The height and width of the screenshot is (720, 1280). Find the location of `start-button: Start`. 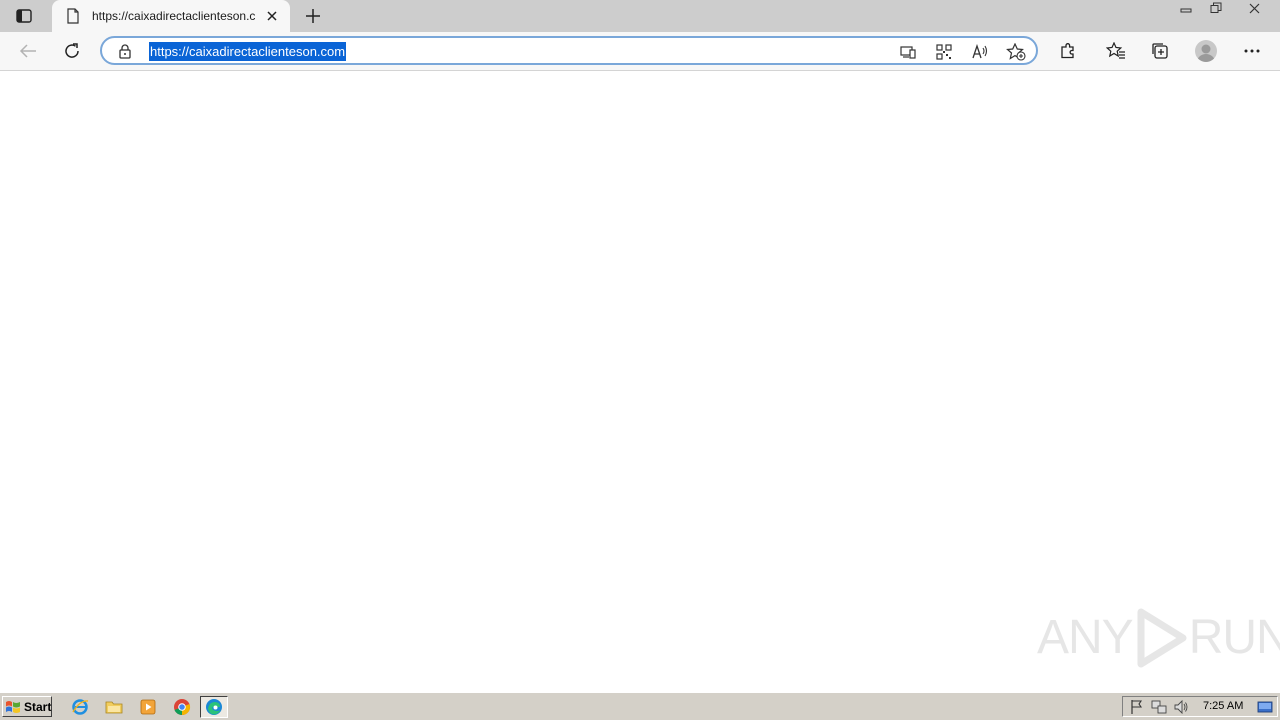

start-button: Start is located at coordinates (27, 706).